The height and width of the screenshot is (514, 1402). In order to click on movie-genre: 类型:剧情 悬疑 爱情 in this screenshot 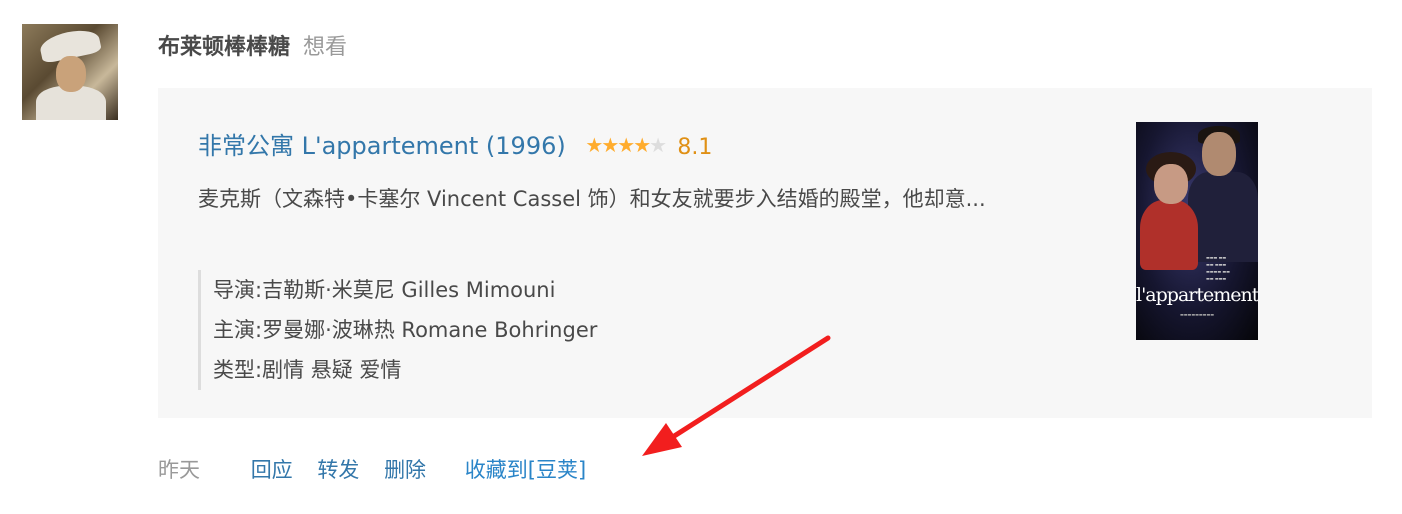, I will do `click(307, 370)`.